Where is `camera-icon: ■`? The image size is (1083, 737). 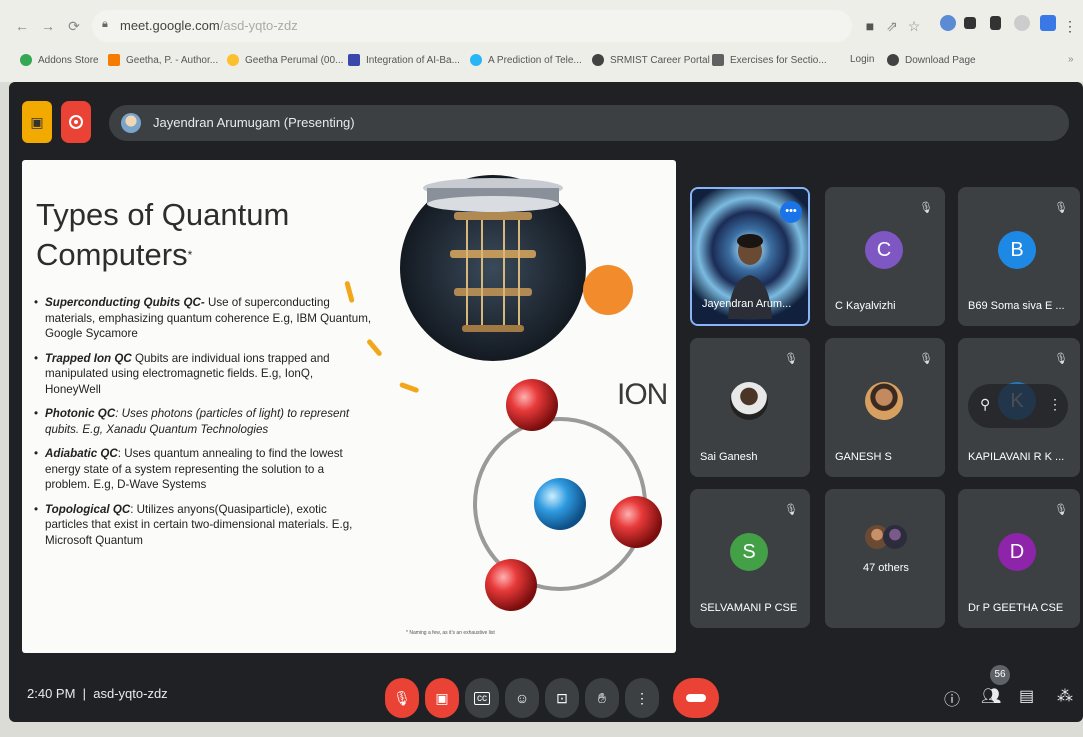 camera-icon: ■ is located at coordinates (870, 26).